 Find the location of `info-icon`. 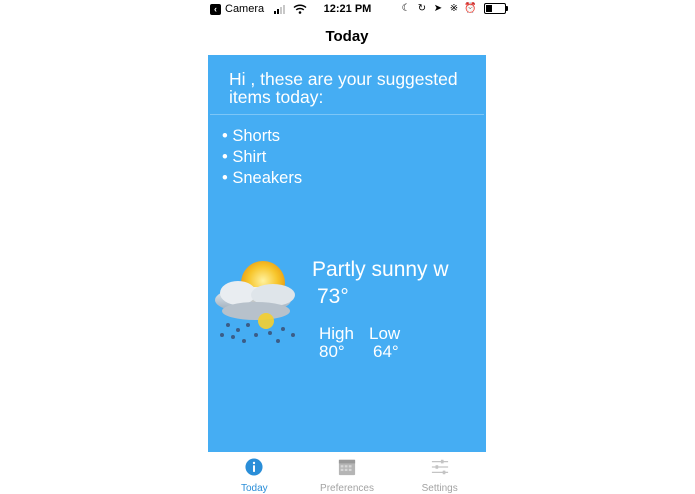

info-icon is located at coordinates (254, 467).